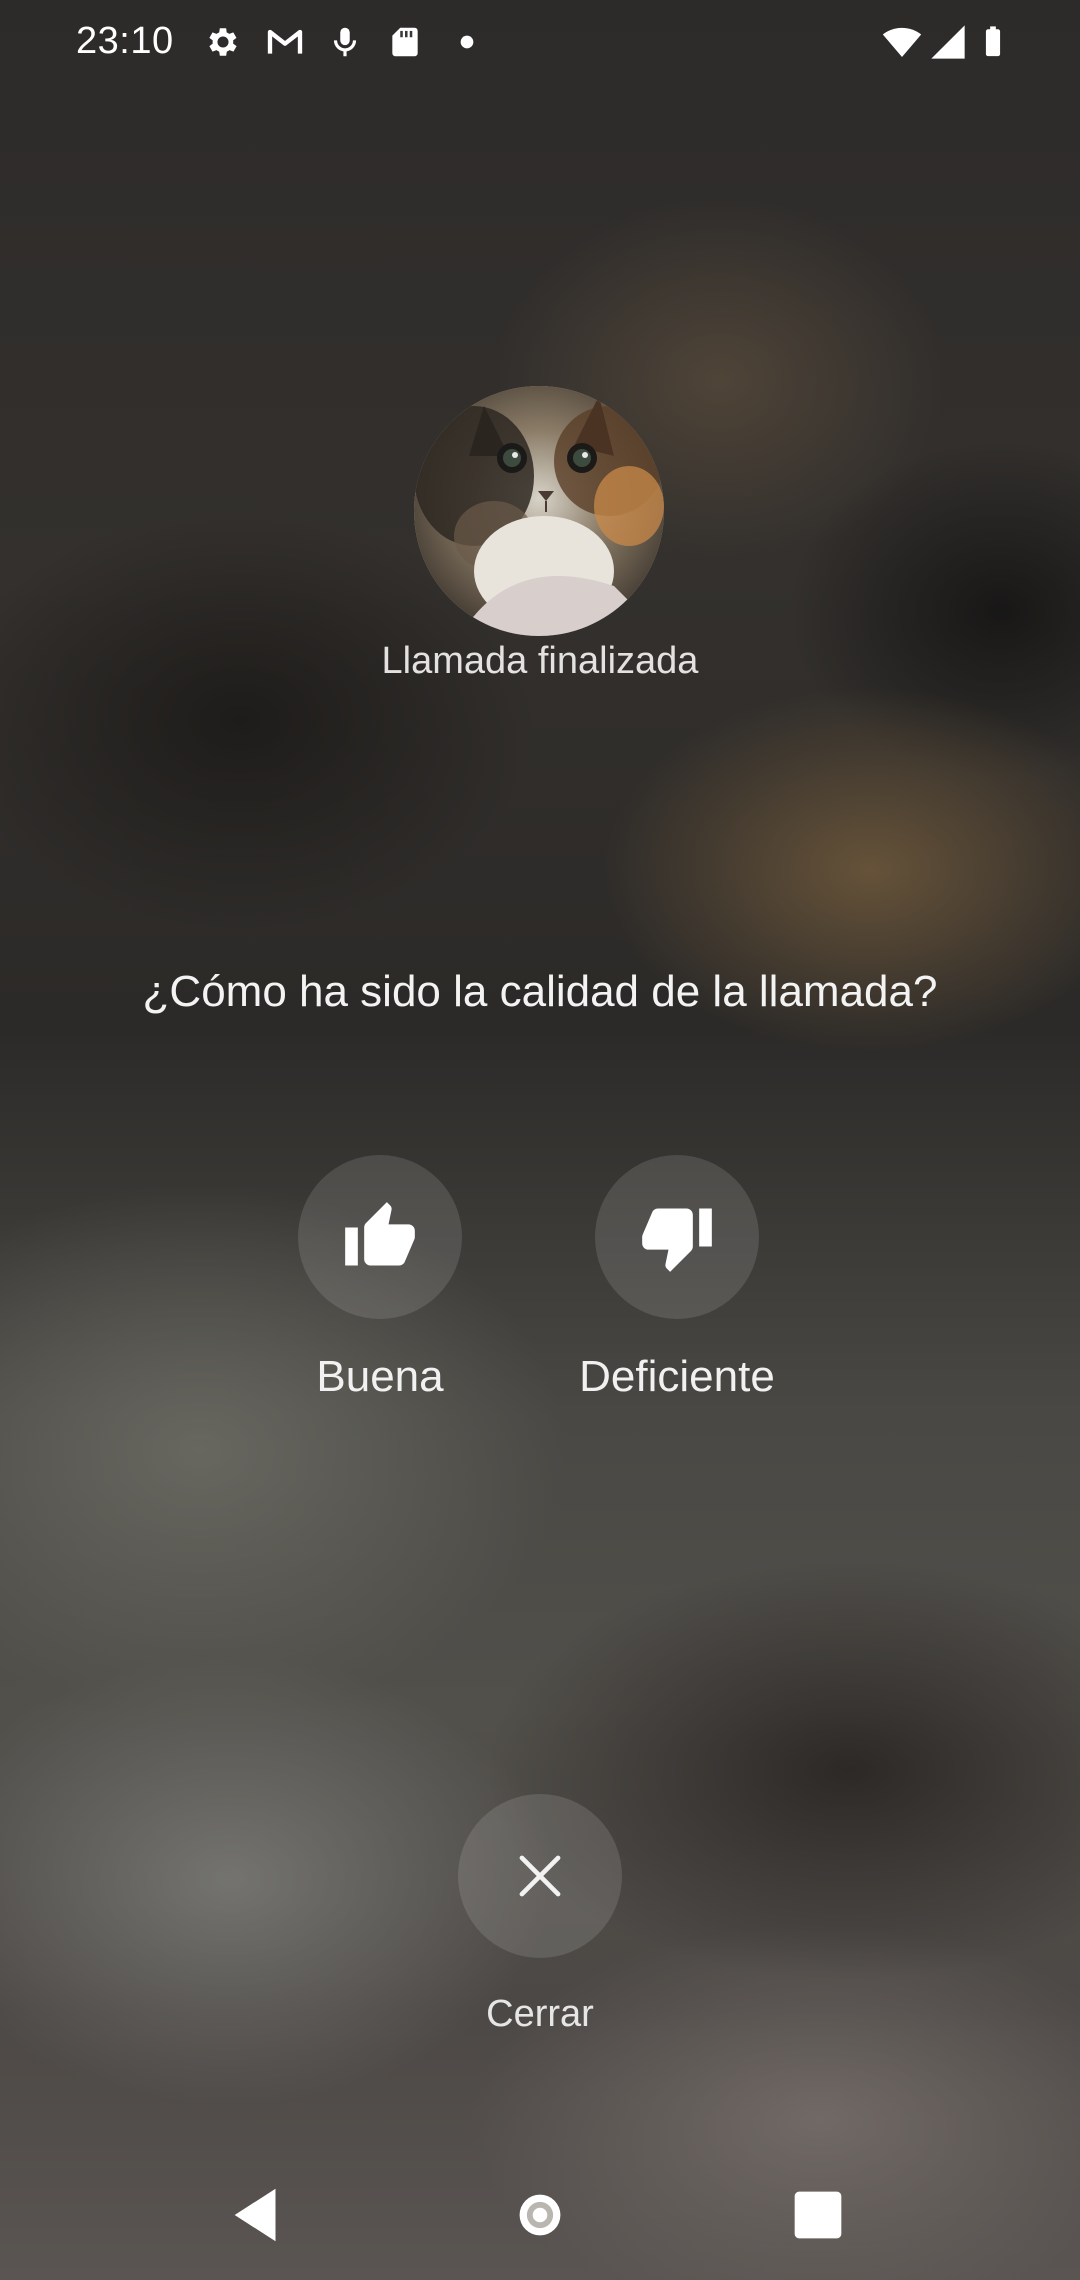  I want to click on recents-icon, so click(818, 2215).